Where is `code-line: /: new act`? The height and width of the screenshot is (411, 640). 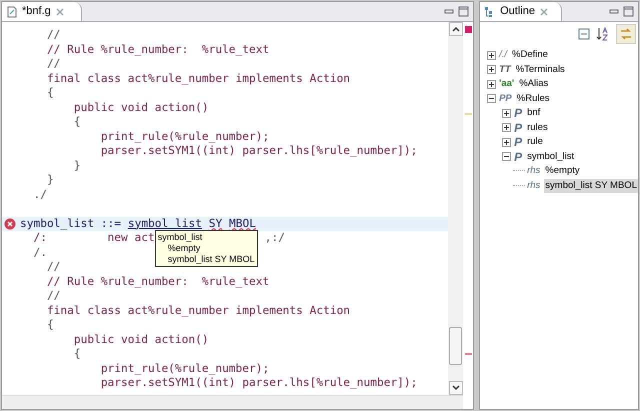
code-line: /: new act is located at coordinates (93, 238).